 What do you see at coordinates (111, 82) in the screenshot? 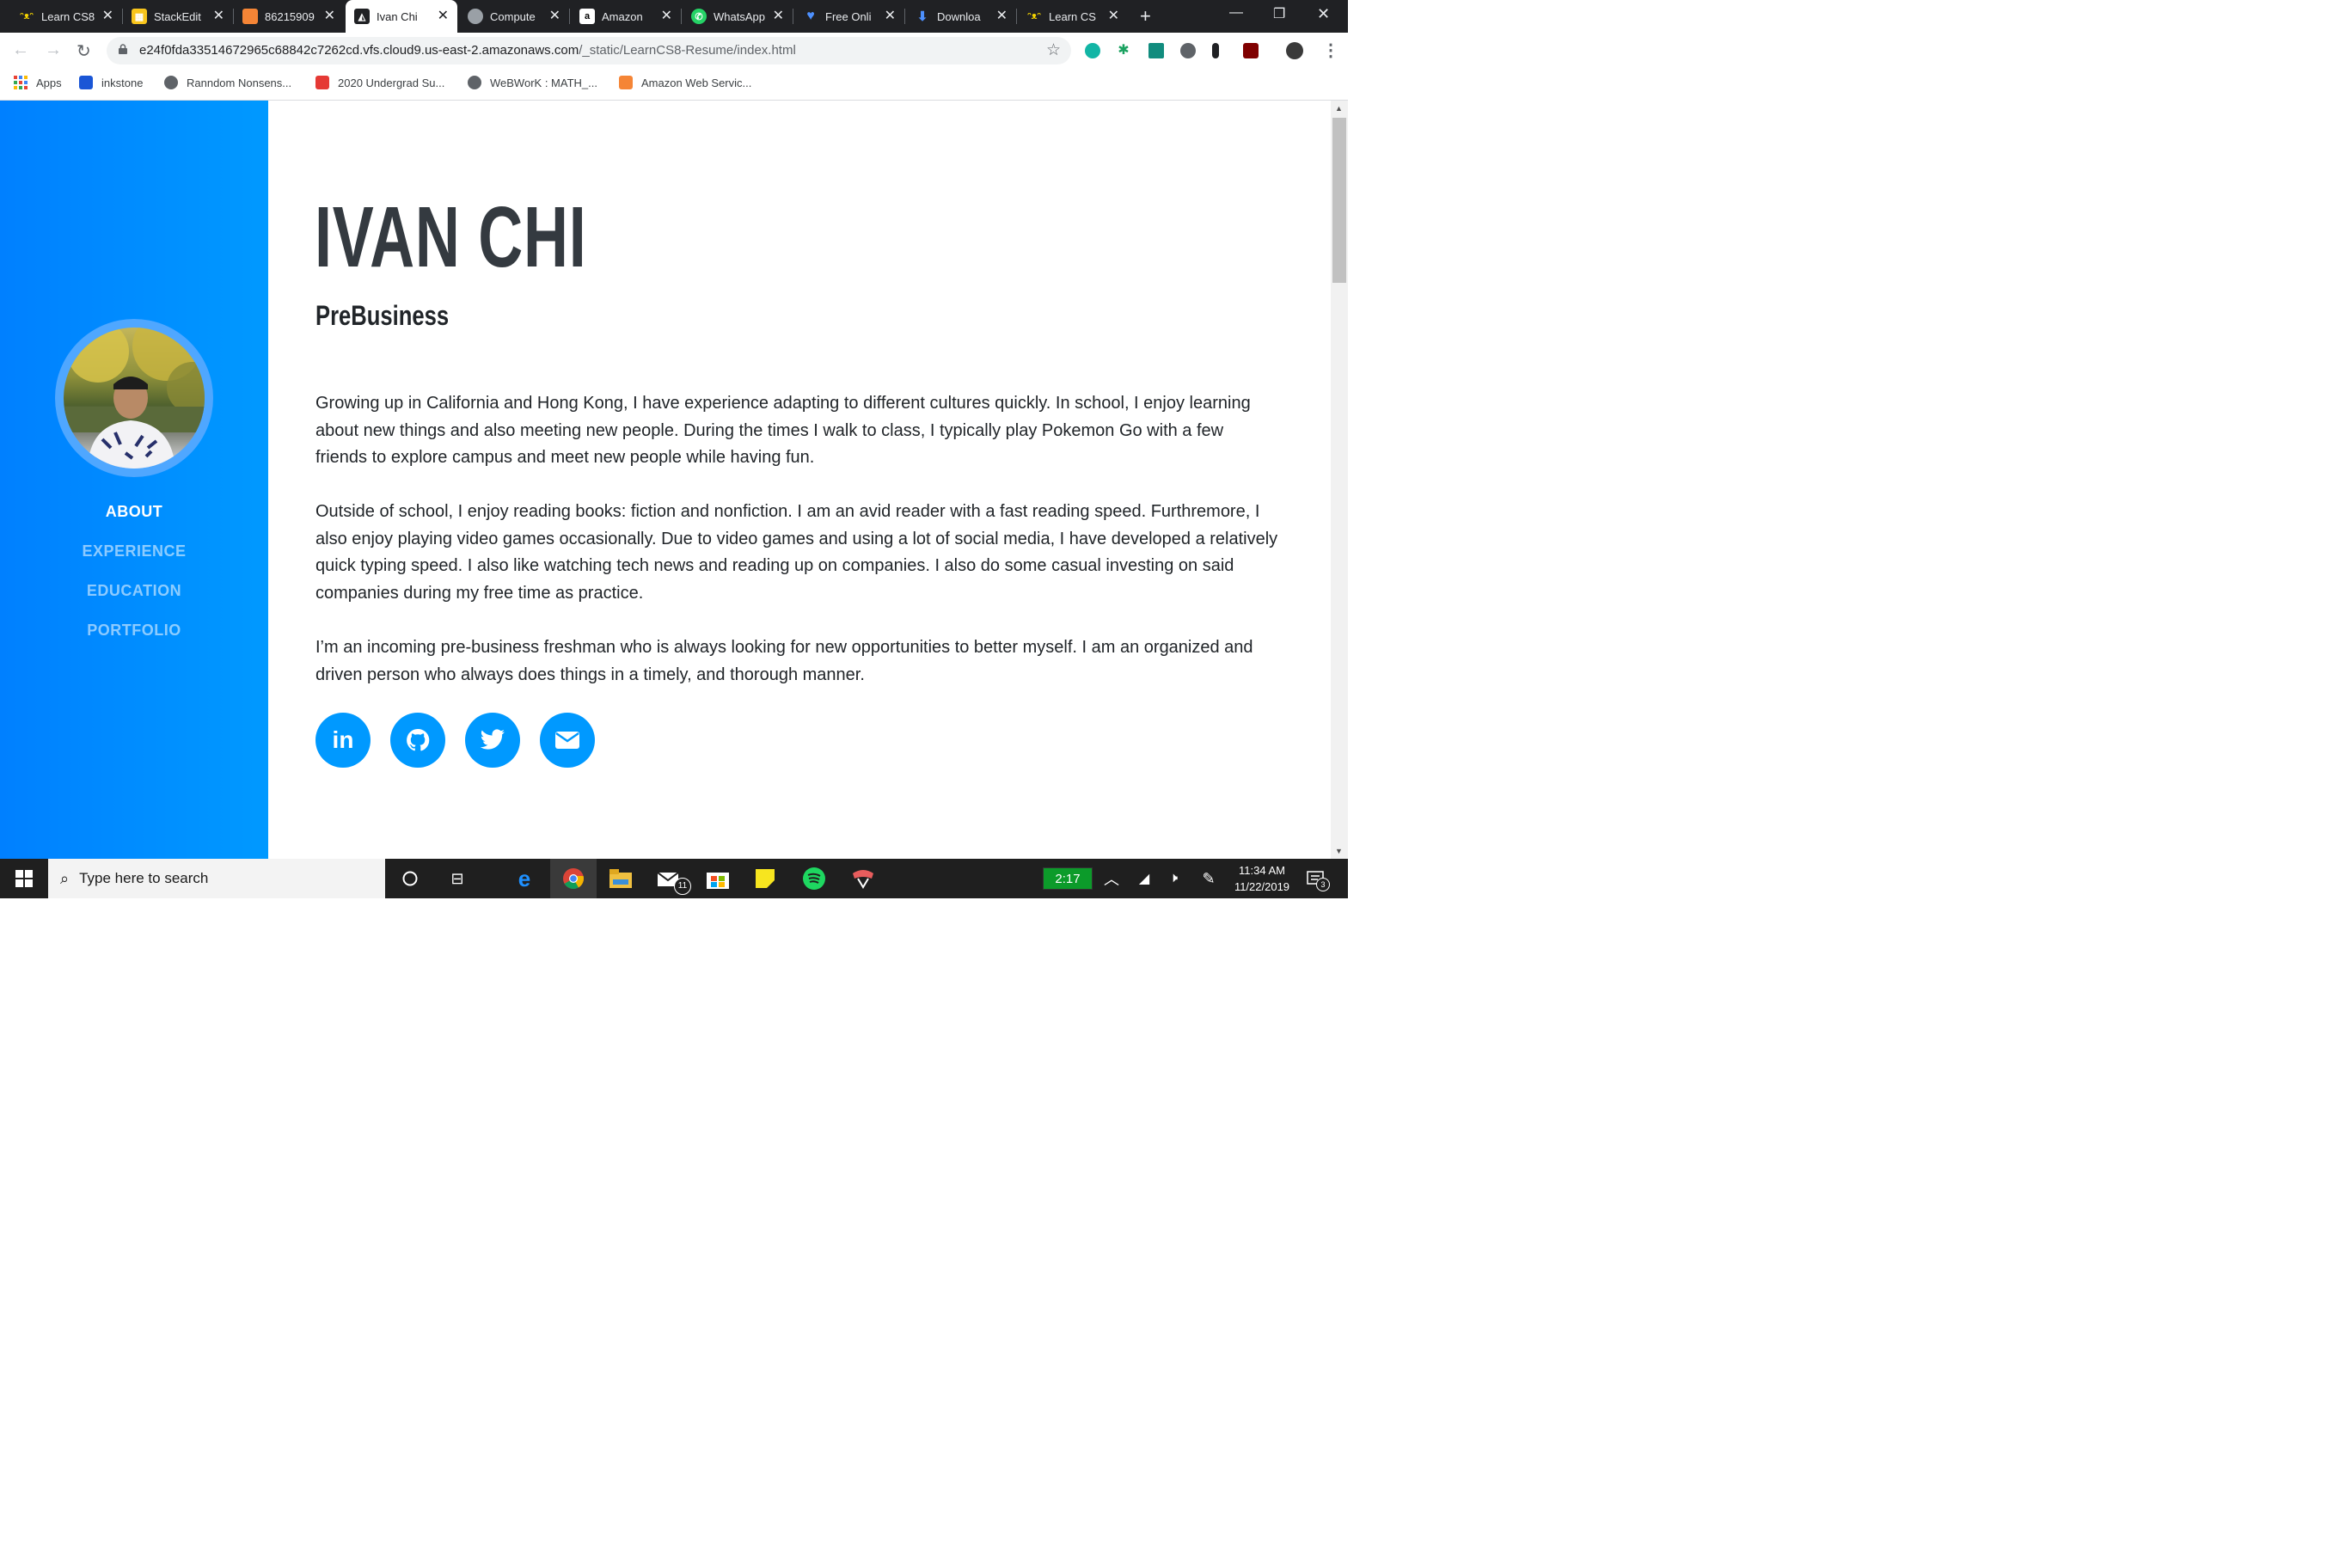
I see `bookmark-inkstone: inkstone` at bounding box center [111, 82].